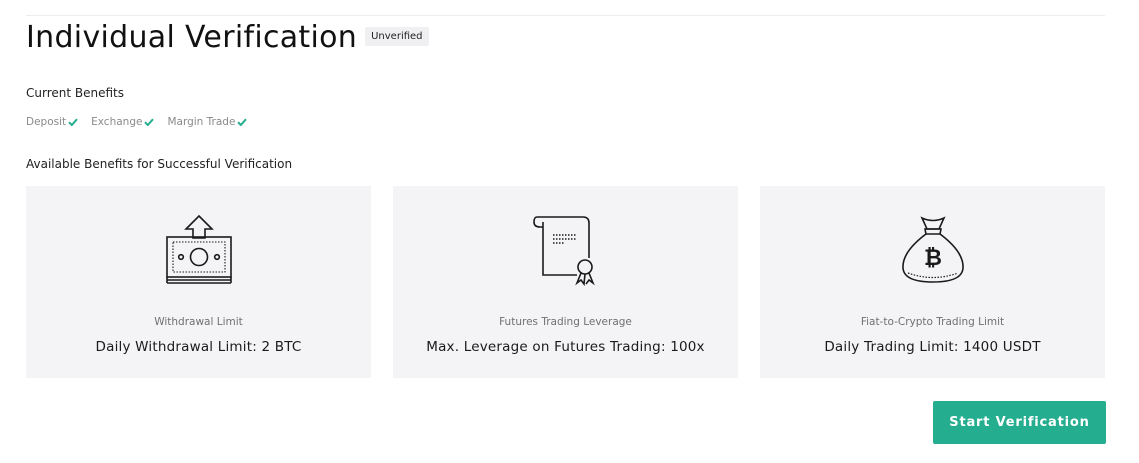 The height and width of the screenshot is (463, 1139). What do you see at coordinates (201, 122) in the screenshot?
I see `benefit-tag-label: Margin Trade` at bounding box center [201, 122].